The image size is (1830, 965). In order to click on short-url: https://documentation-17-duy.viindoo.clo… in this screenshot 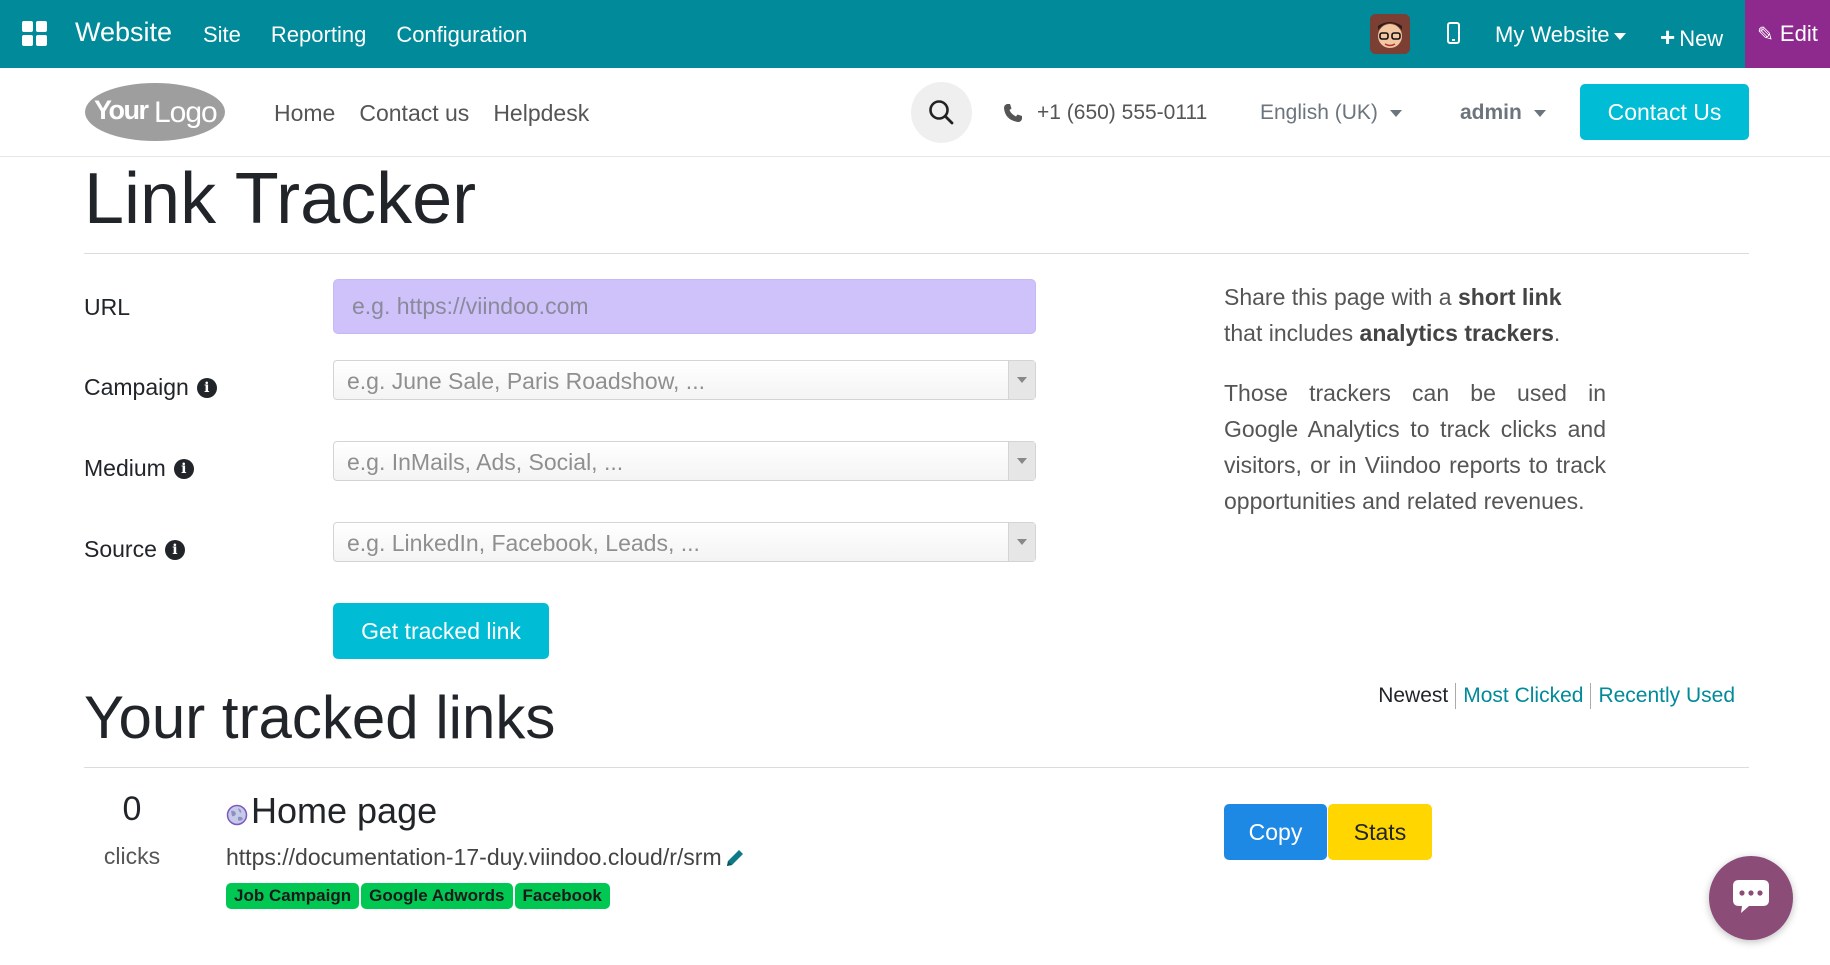, I will do `click(486, 857)`.